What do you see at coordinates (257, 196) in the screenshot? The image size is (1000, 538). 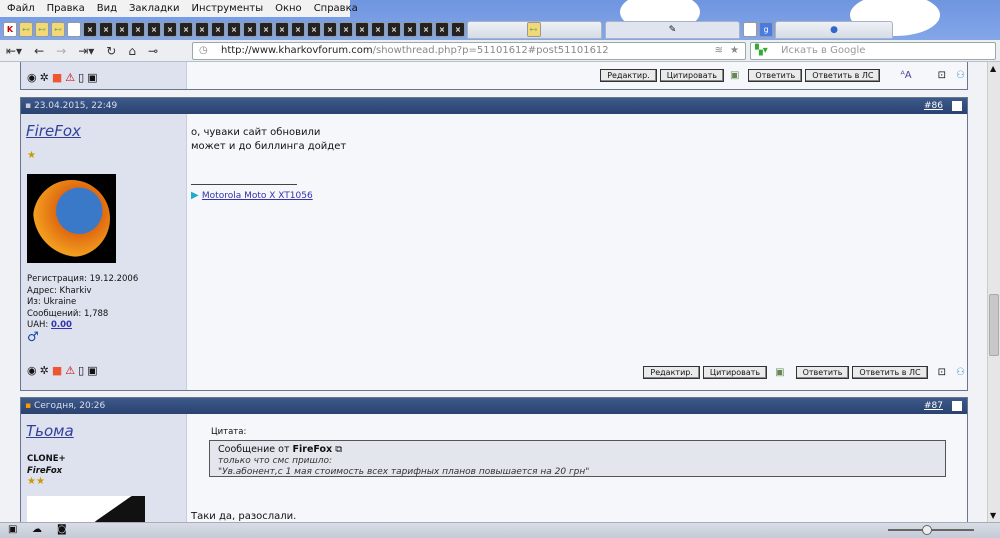 I see `signature-link: Motorola Moto X XT1056` at bounding box center [257, 196].